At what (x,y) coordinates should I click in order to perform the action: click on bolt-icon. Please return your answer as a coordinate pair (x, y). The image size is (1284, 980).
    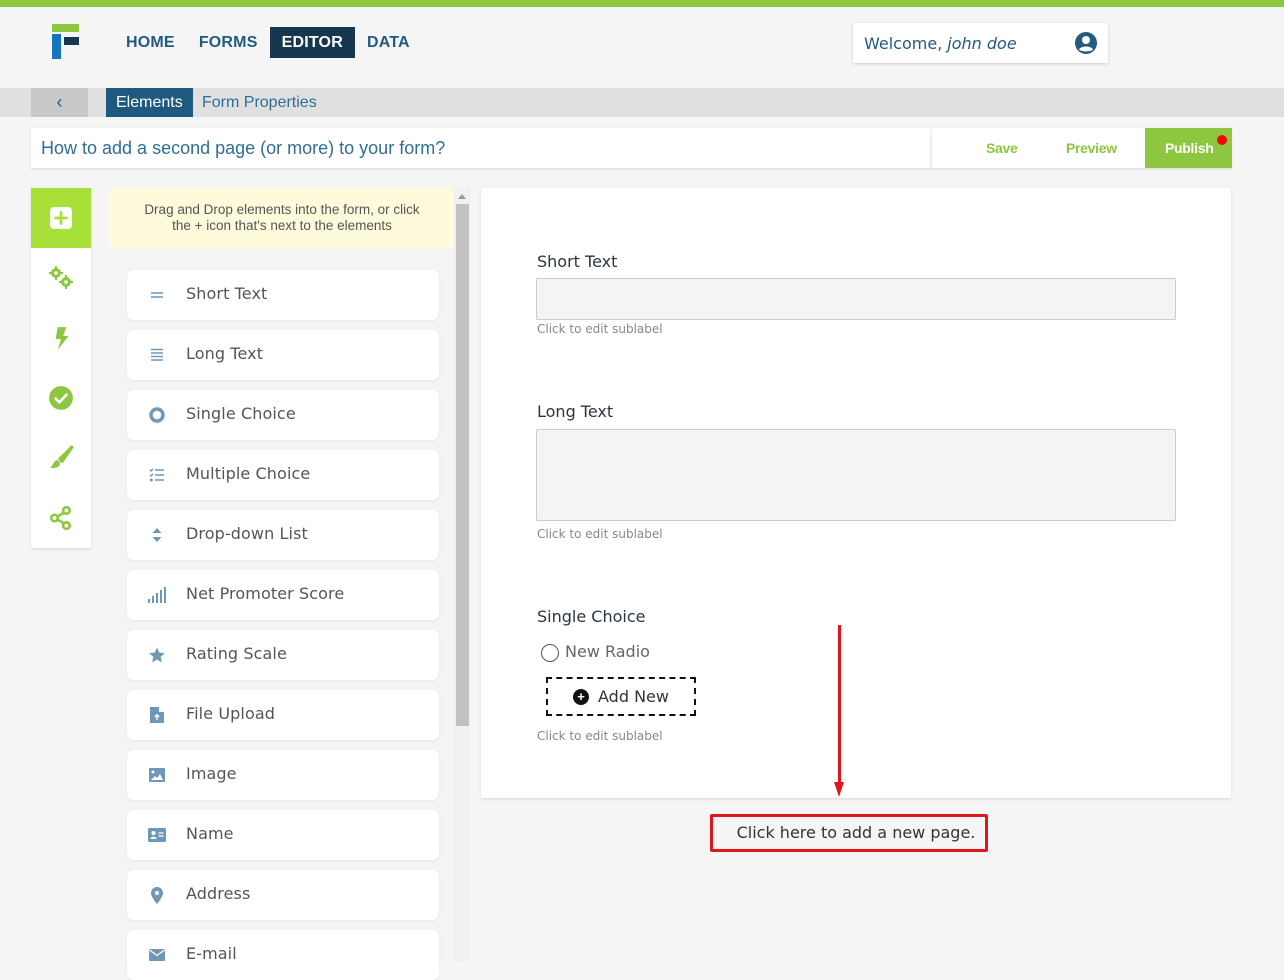
    Looking at the image, I should click on (62, 338).